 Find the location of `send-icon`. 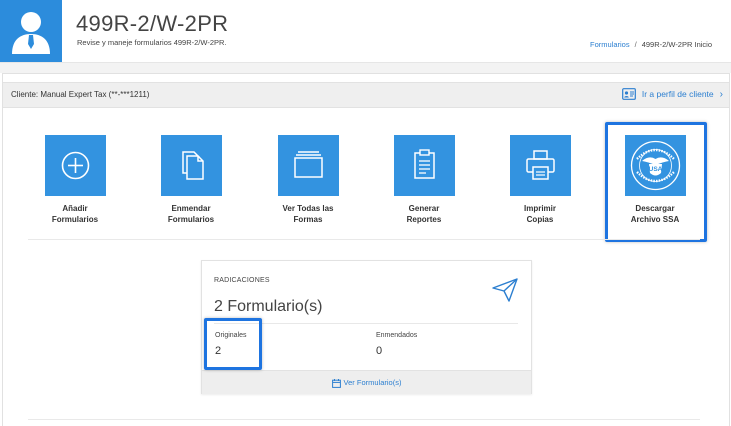

send-icon is located at coordinates (505, 290).